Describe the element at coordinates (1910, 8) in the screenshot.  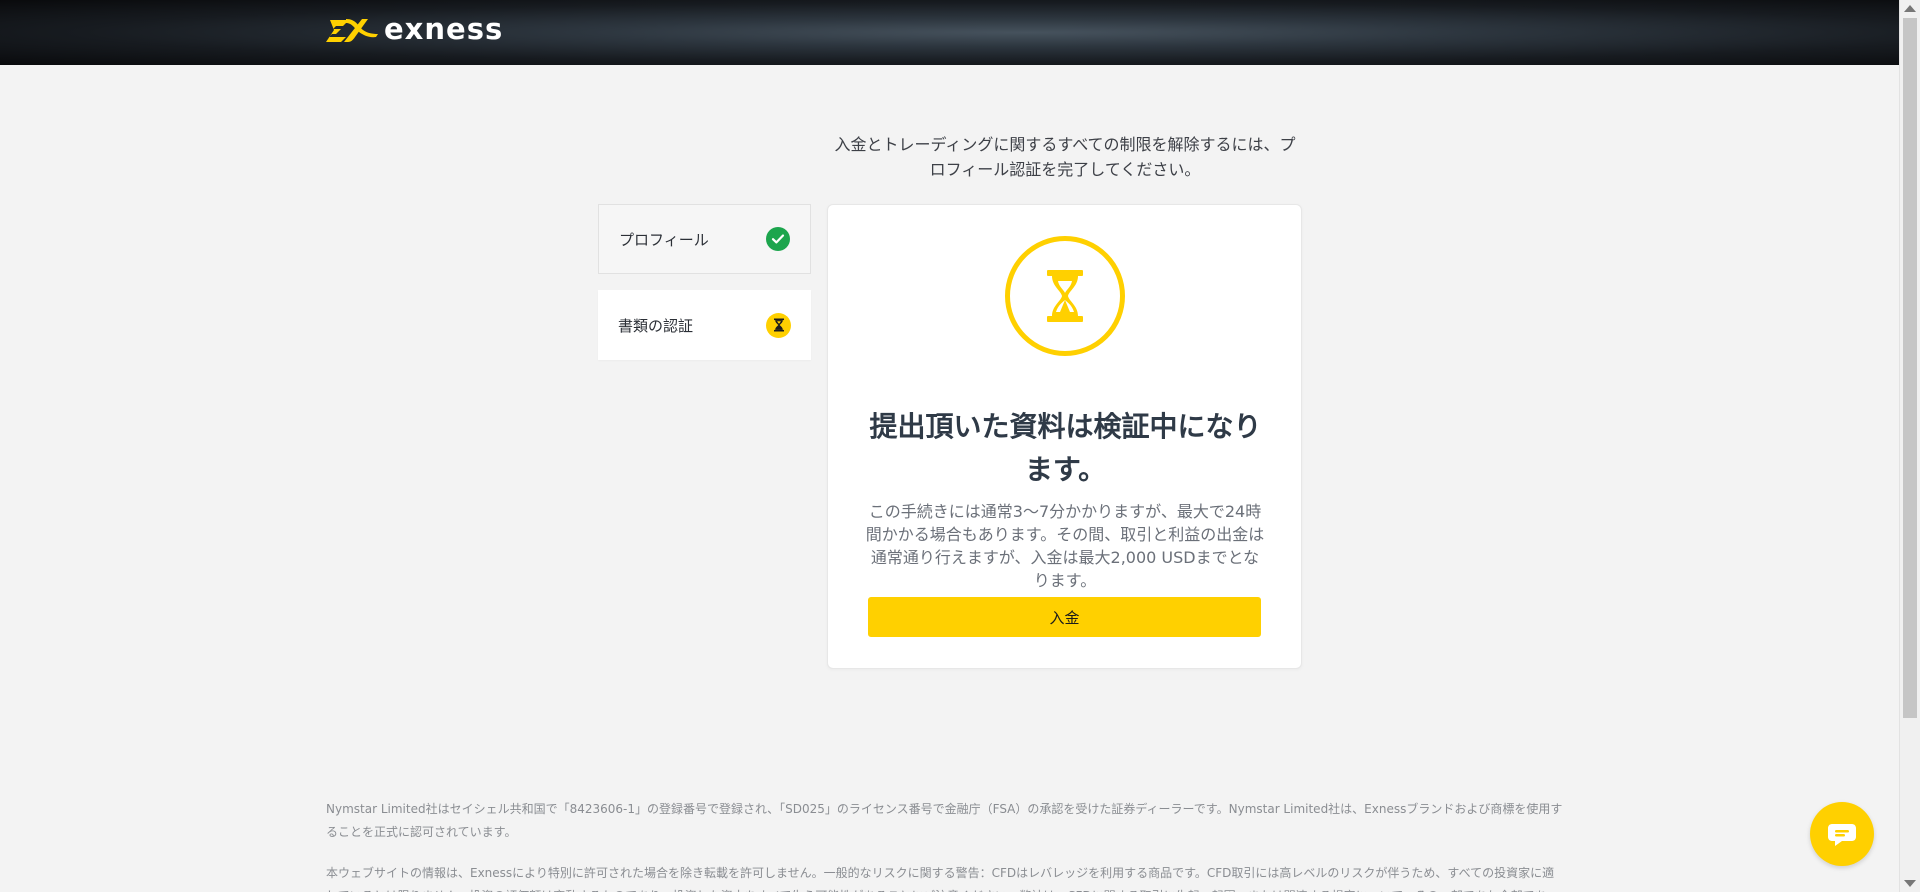
I see `scroll-up-arrow-icon` at that location.